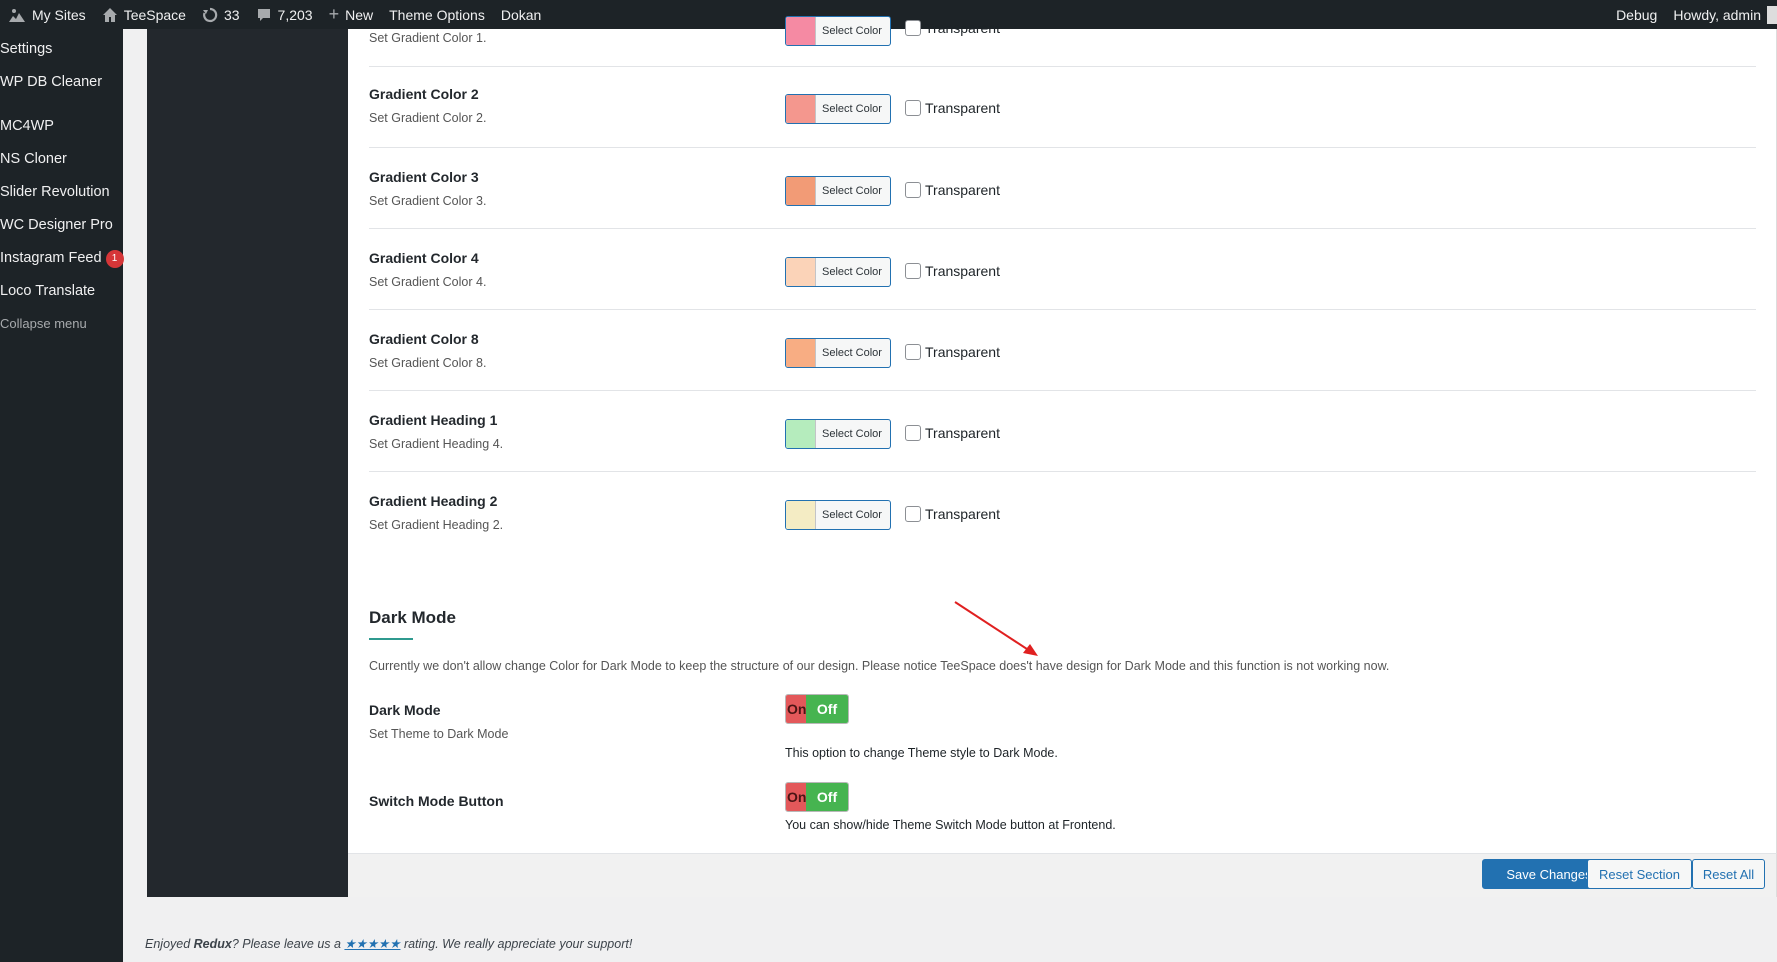 The image size is (1777, 962). I want to click on collapse-menu-button: Collapse menu, so click(43, 323).